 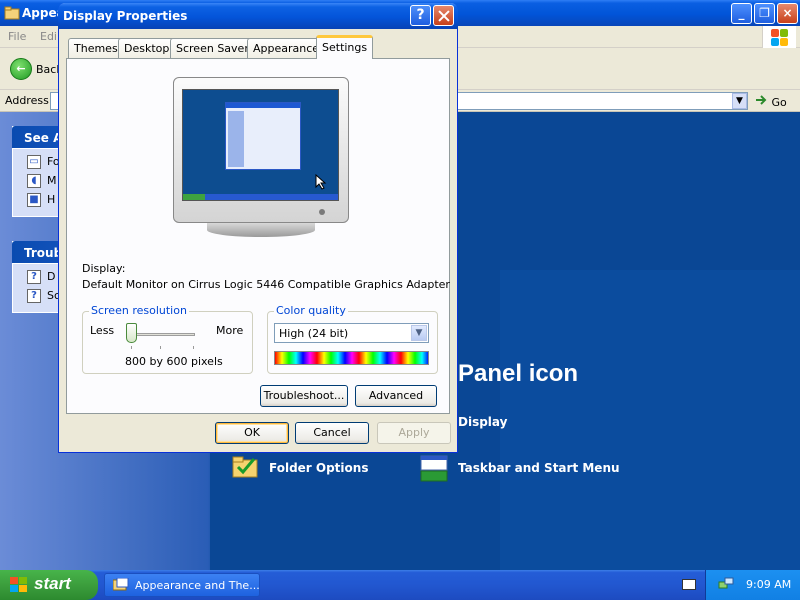 I want to click on system-tray: 9:09 AM, so click(x=752, y=585).